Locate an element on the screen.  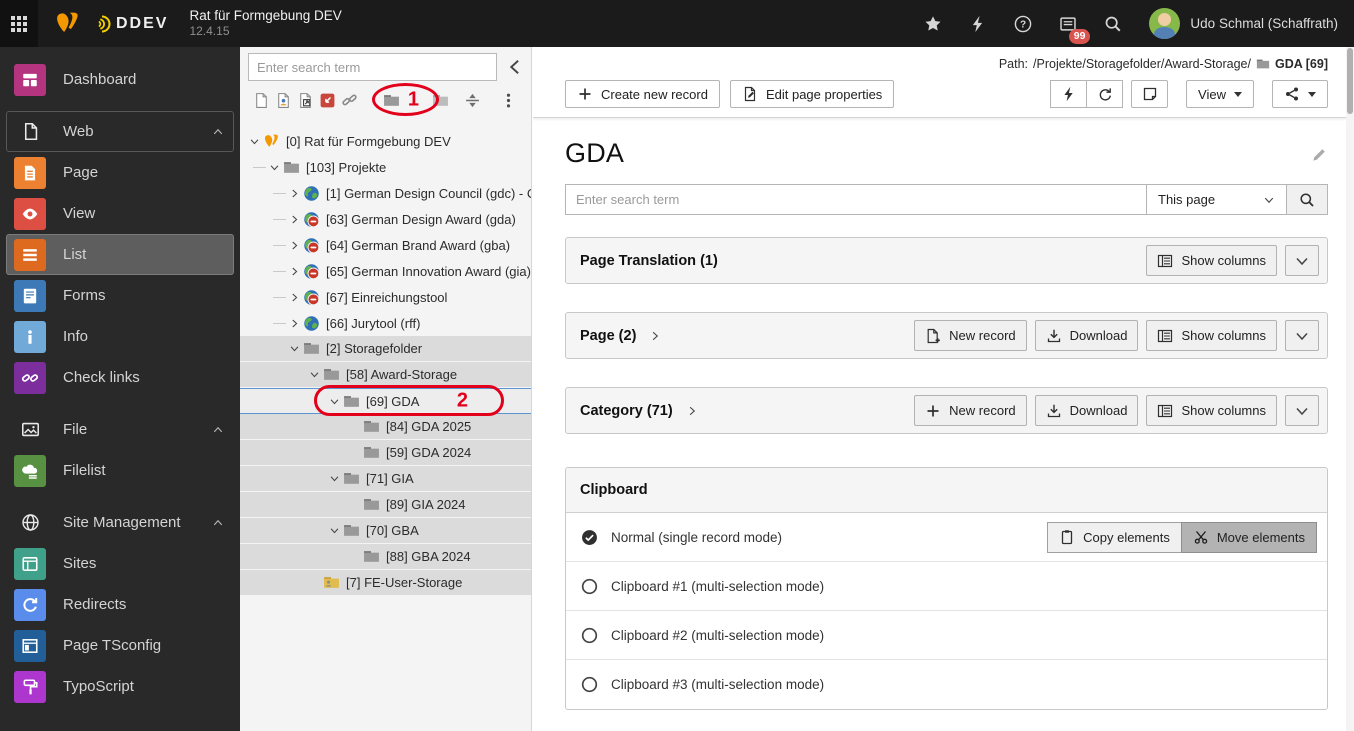
help-icon: ? is located at coordinates (1023, 24).